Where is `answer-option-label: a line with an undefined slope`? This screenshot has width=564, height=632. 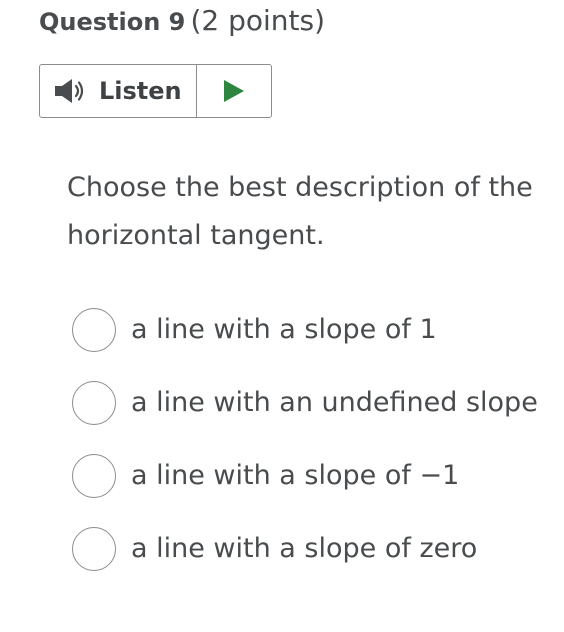 answer-option-label: a line with an undefined slope is located at coordinates (334, 402).